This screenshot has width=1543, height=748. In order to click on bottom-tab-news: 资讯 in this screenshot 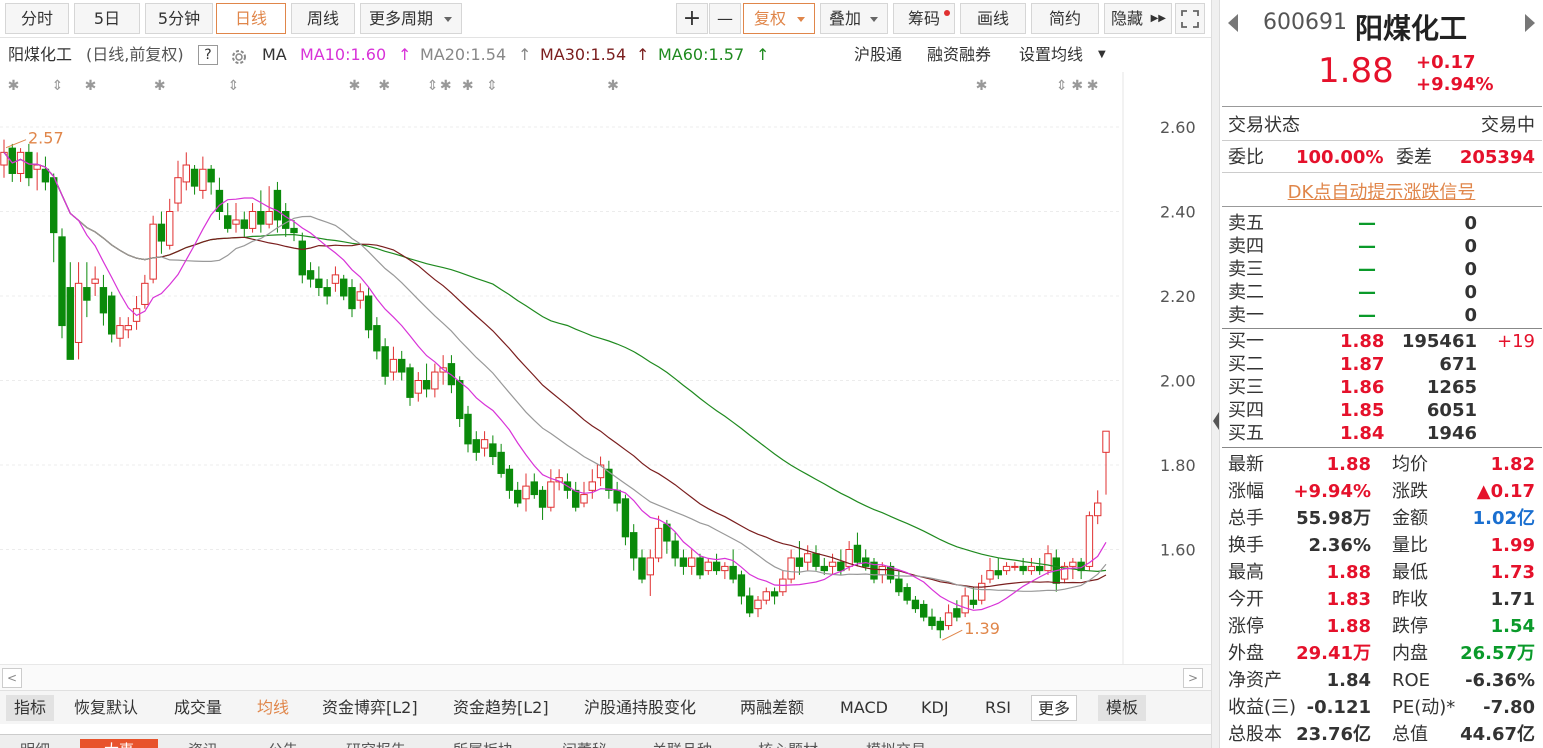, I will do `click(203, 743)`.